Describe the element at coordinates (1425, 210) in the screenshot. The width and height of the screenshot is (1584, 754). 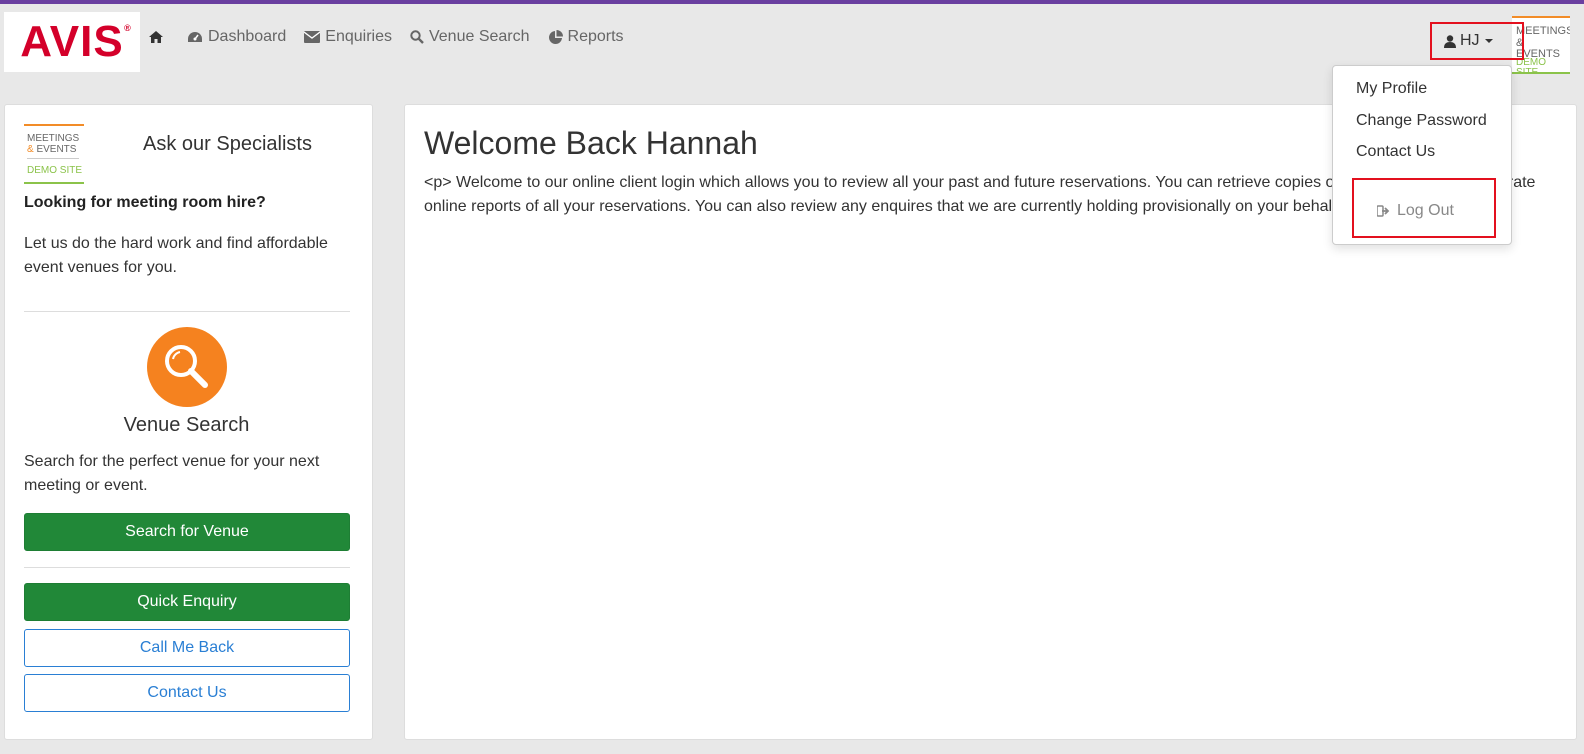
I see `log-out-label: Log Out` at that location.